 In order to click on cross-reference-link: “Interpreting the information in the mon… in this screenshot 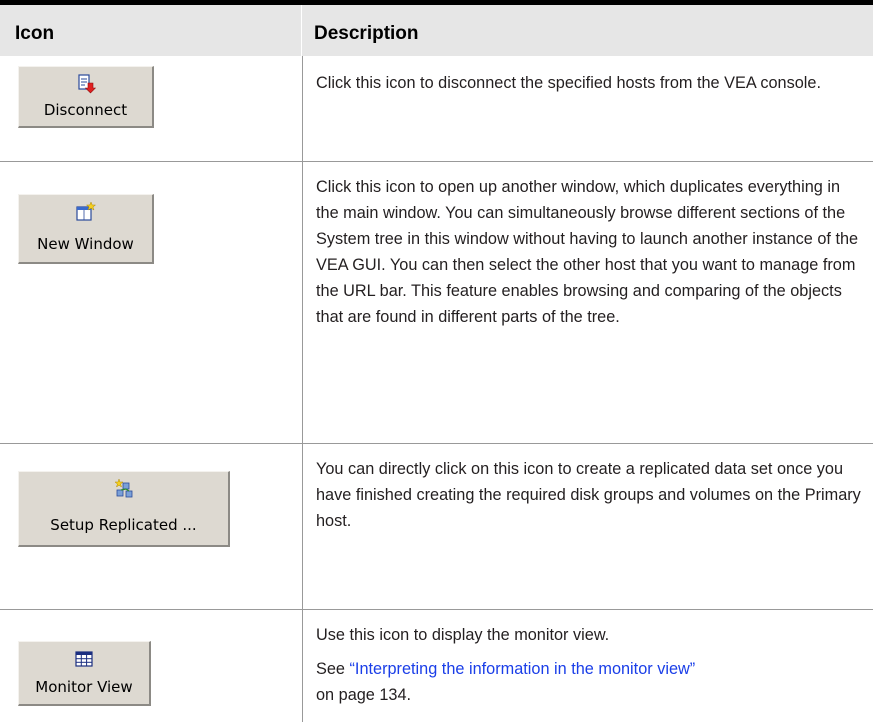, I will do `click(523, 669)`.